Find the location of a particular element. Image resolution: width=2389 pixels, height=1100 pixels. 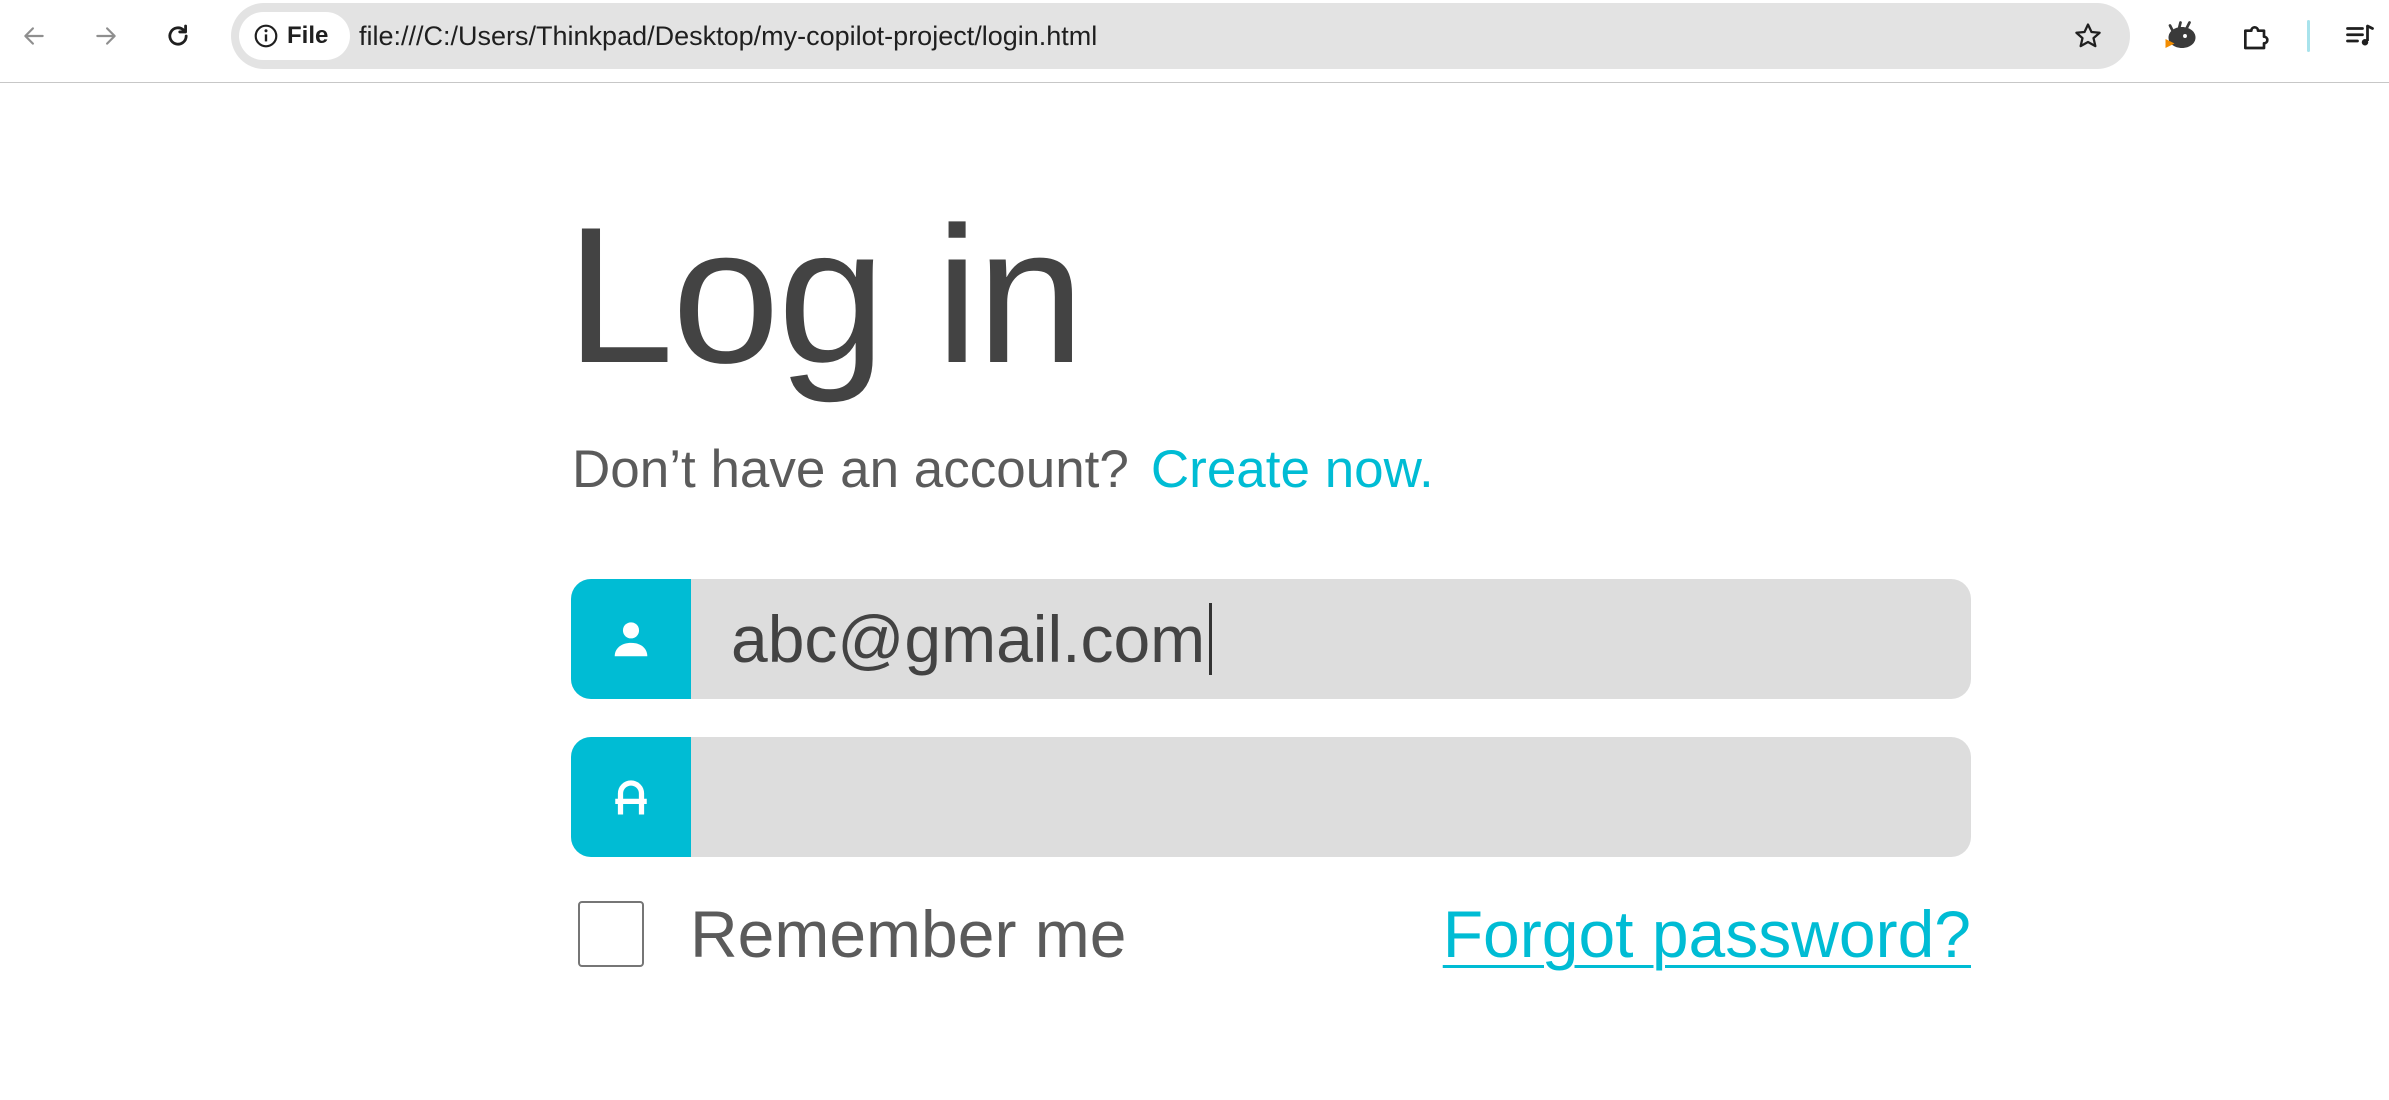

password-input is located at coordinates (1331, 797).